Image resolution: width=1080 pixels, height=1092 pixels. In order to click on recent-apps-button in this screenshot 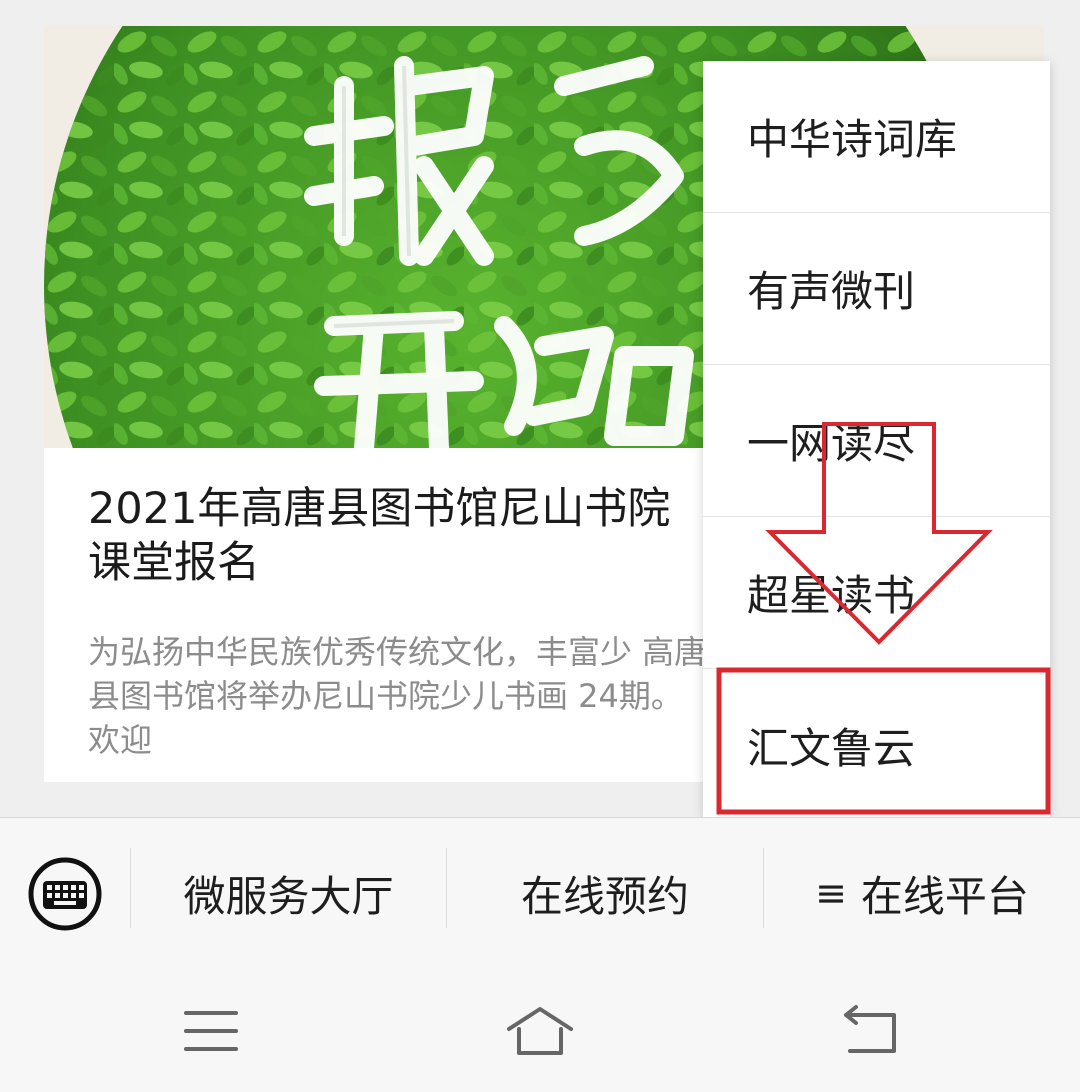, I will do `click(211, 1031)`.